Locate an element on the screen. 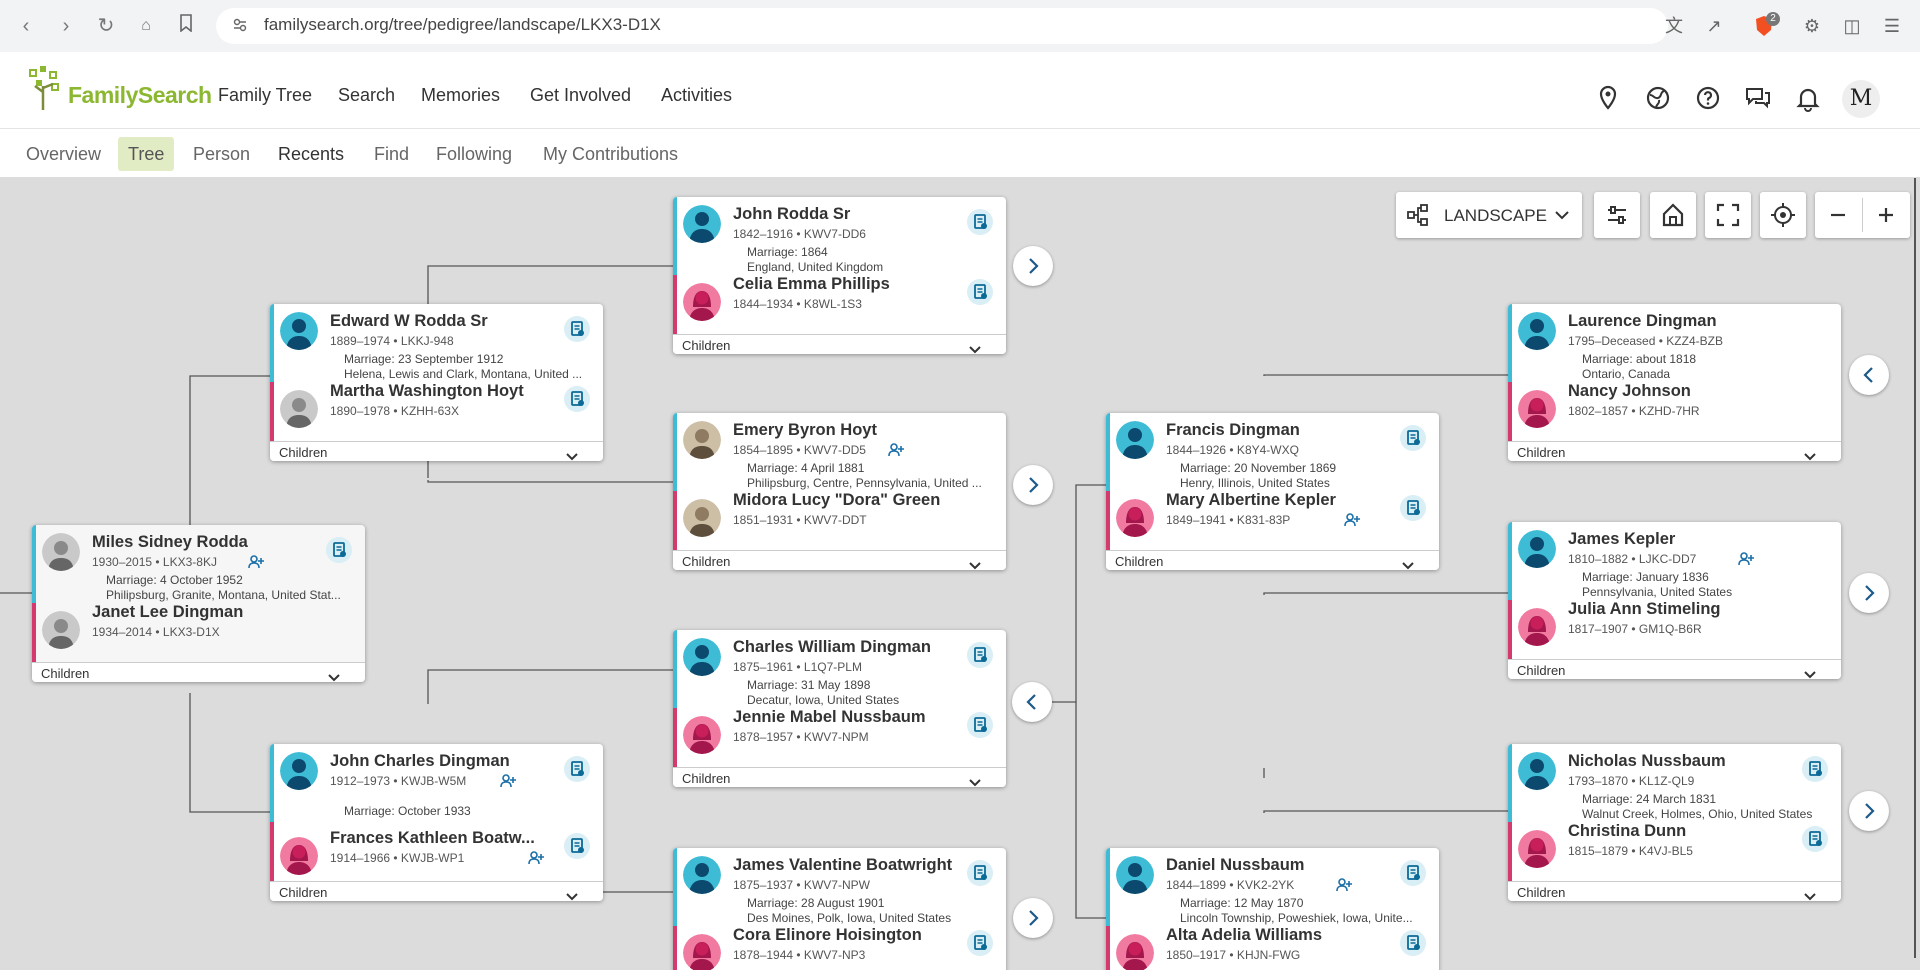 This screenshot has height=970, width=1920. tab-find: Find is located at coordinates (391, 154).